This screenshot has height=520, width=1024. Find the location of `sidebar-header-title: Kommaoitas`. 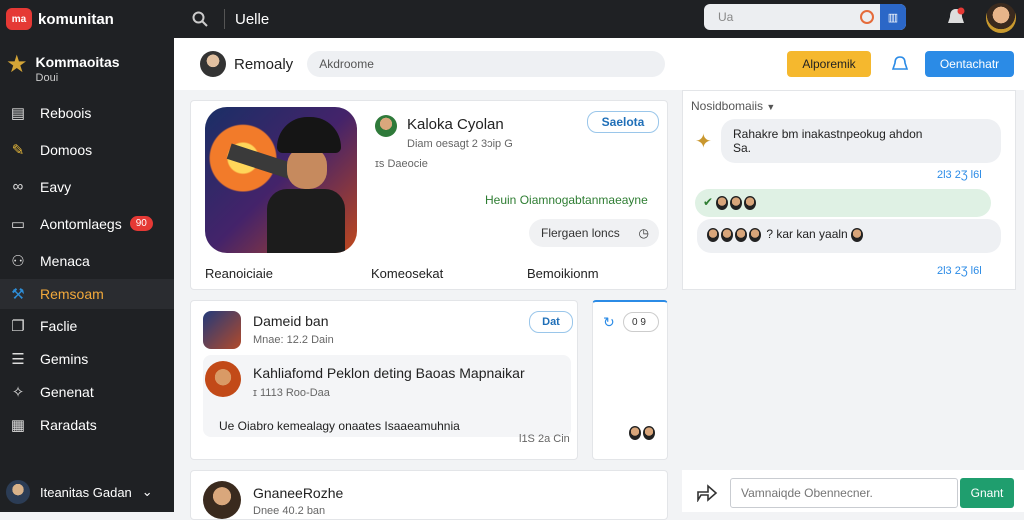

sidebar-header-title: Kommaoitas is located at coordinates (77, 62).